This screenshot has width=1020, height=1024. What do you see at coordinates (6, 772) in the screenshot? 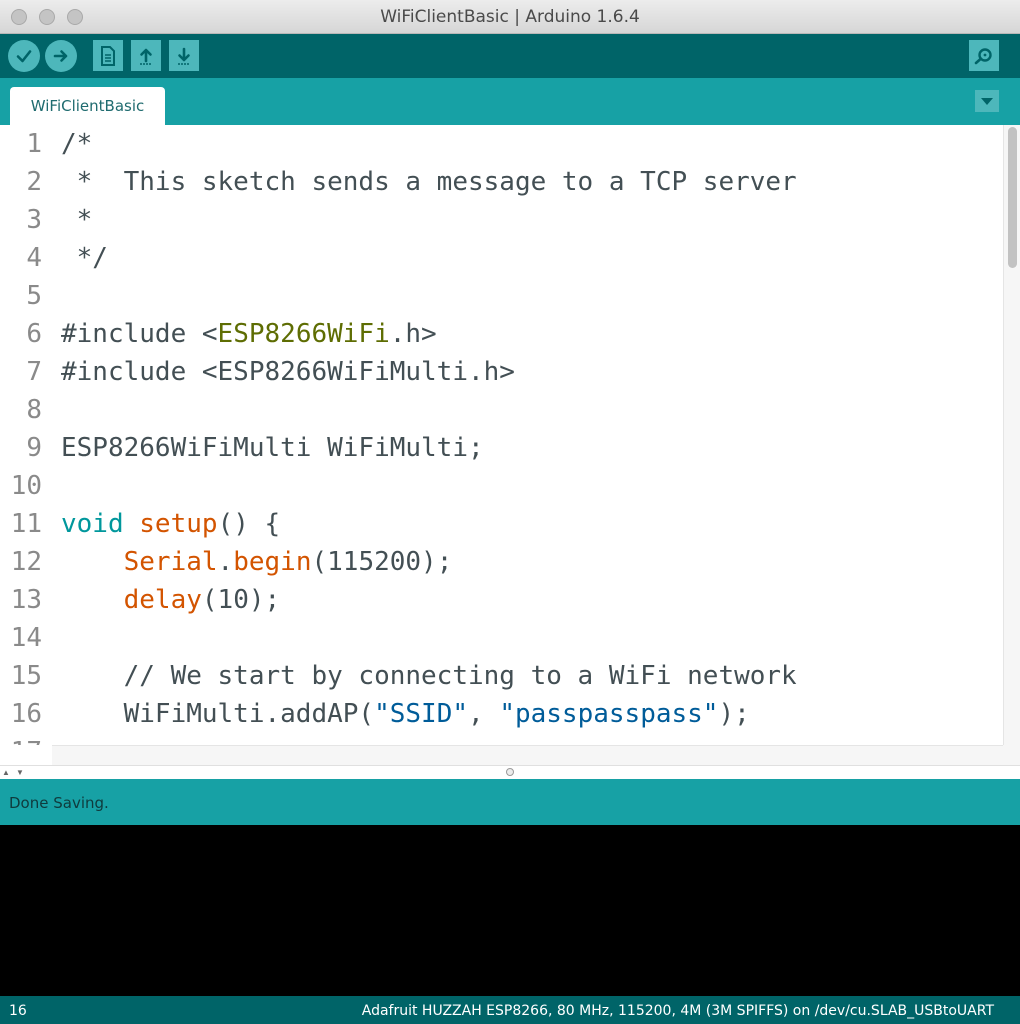
I see `expand-up-icon: ▲` at bounding box center [6, 772].